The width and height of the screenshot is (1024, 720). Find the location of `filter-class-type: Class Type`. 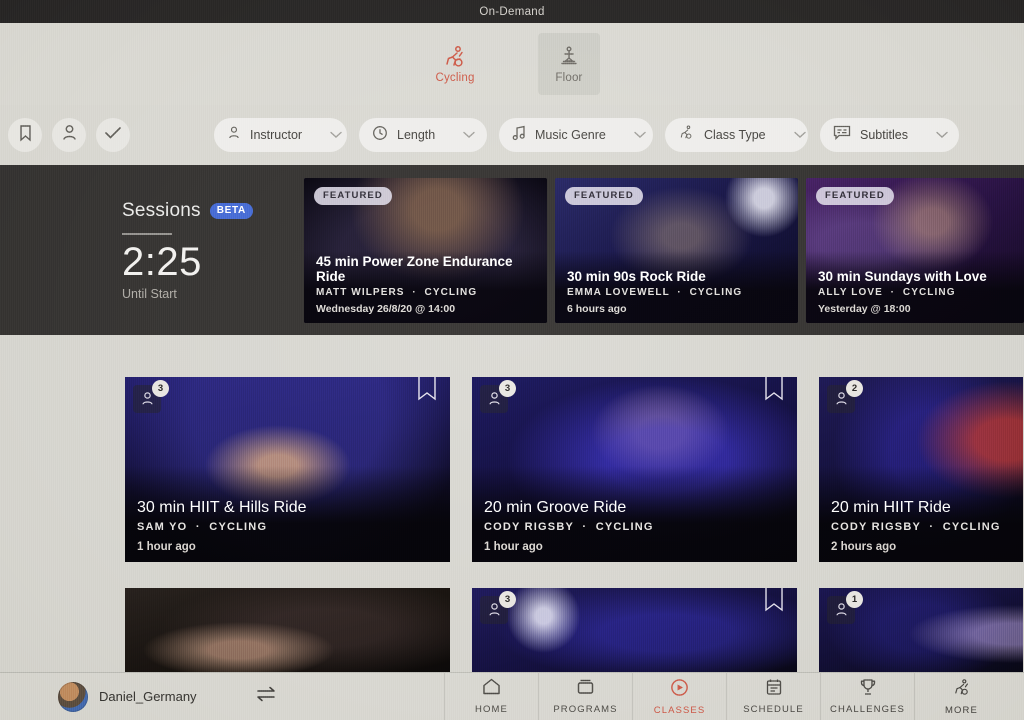

filter-class-type: Class Type is located at coordinates (736, 135).